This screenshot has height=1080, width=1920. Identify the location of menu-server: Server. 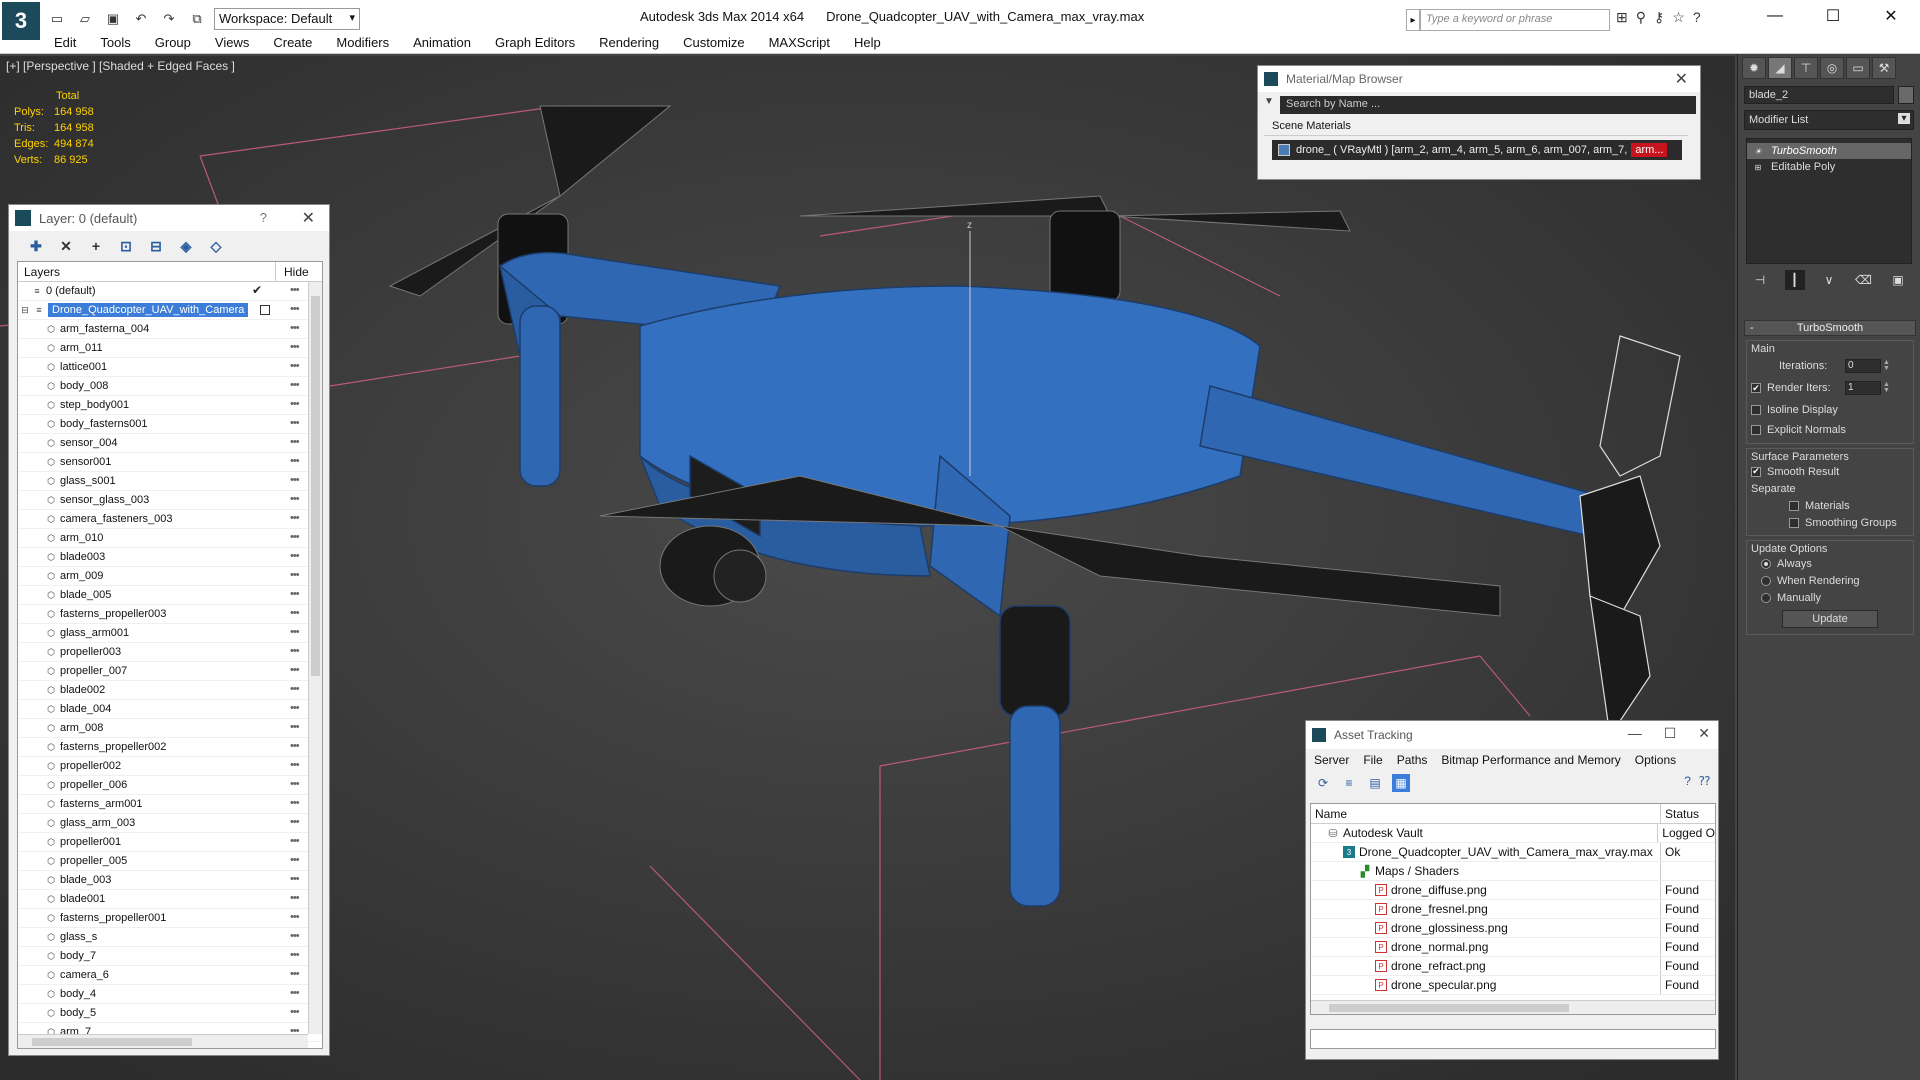
(1331, 760).